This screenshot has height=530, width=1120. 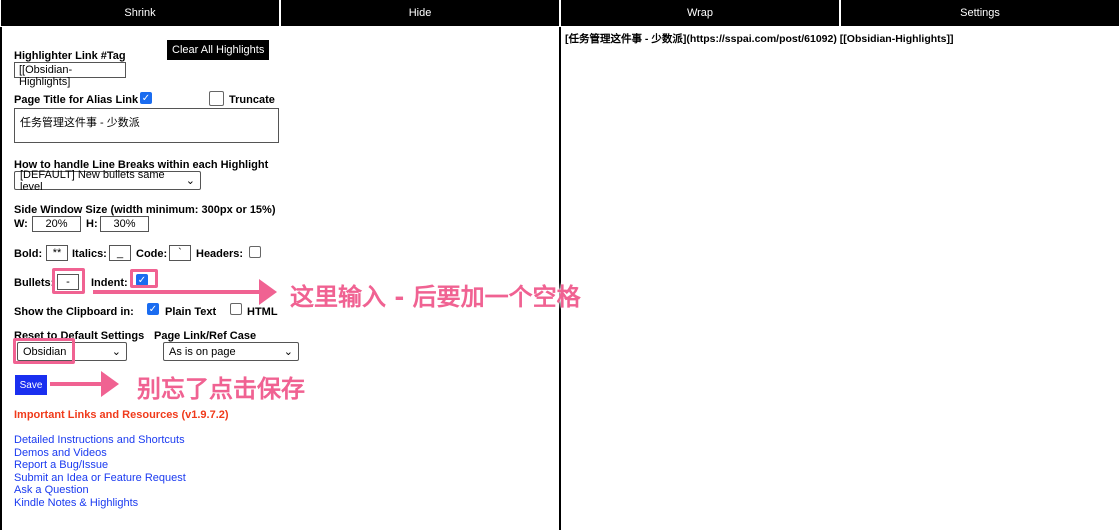 I want to click on link-ask-question: Ask a Question, so click(x=100, y=490).